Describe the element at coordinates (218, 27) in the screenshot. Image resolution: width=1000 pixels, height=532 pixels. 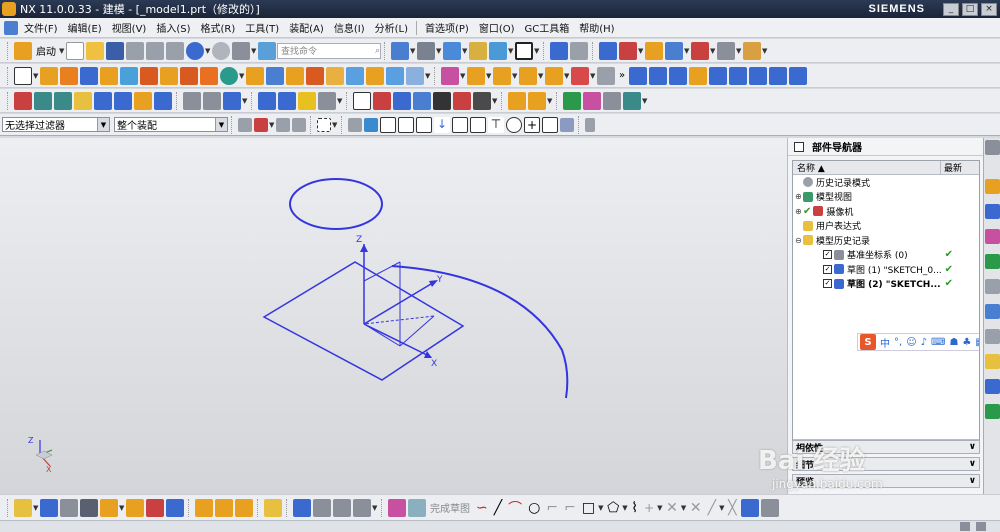
I see `menu-format: 格式(R)` at that location.